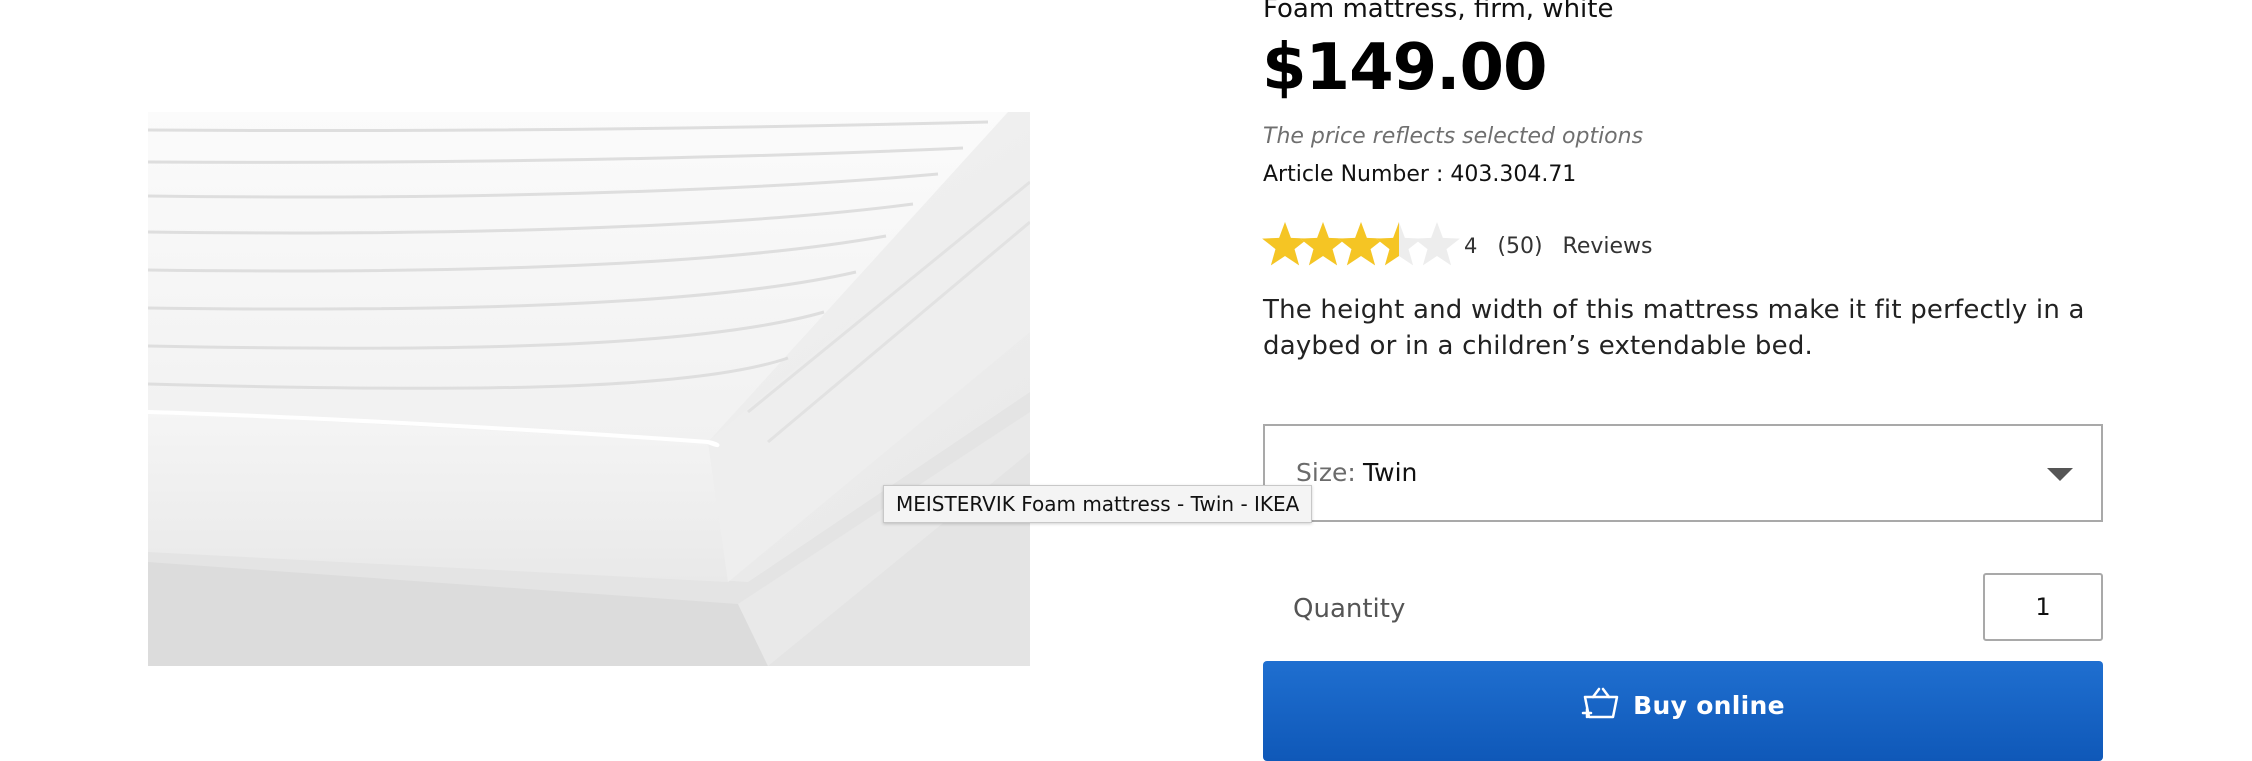 The height and width of the screenshot is (761, 2252). Describe the element at coordinates (1404, 68) in the screenshot. I see `product-price: $149.00` at that location.